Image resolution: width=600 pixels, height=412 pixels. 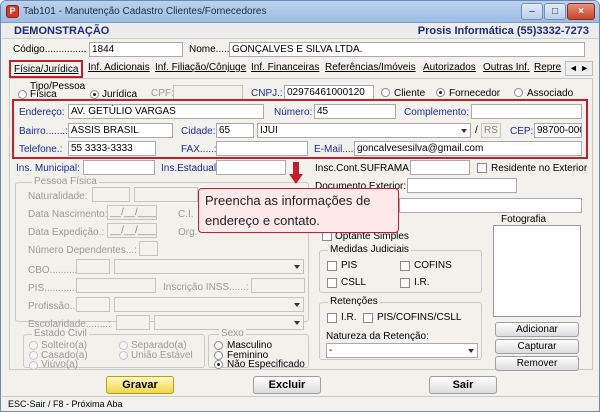 What do you see at coordinates (482, 168) in the screenshot?
I see `residente-exterior-checkbox` at bounding box center [482, 168].